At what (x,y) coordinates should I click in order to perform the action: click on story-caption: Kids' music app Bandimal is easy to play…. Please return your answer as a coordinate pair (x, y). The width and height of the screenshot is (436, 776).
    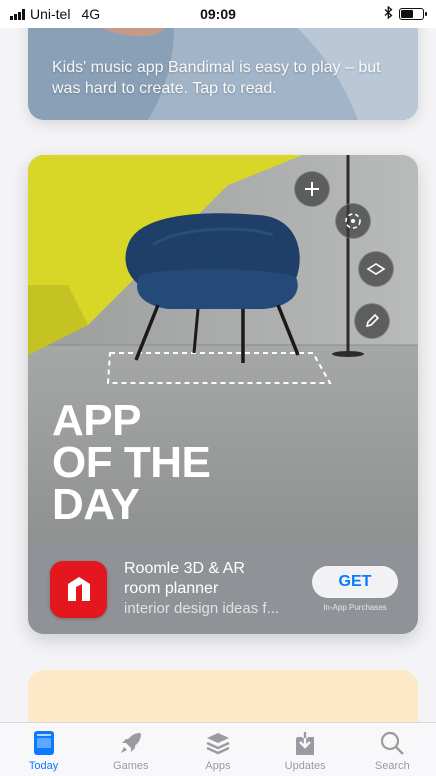
    Looking at the image, I should click on (216, 78).